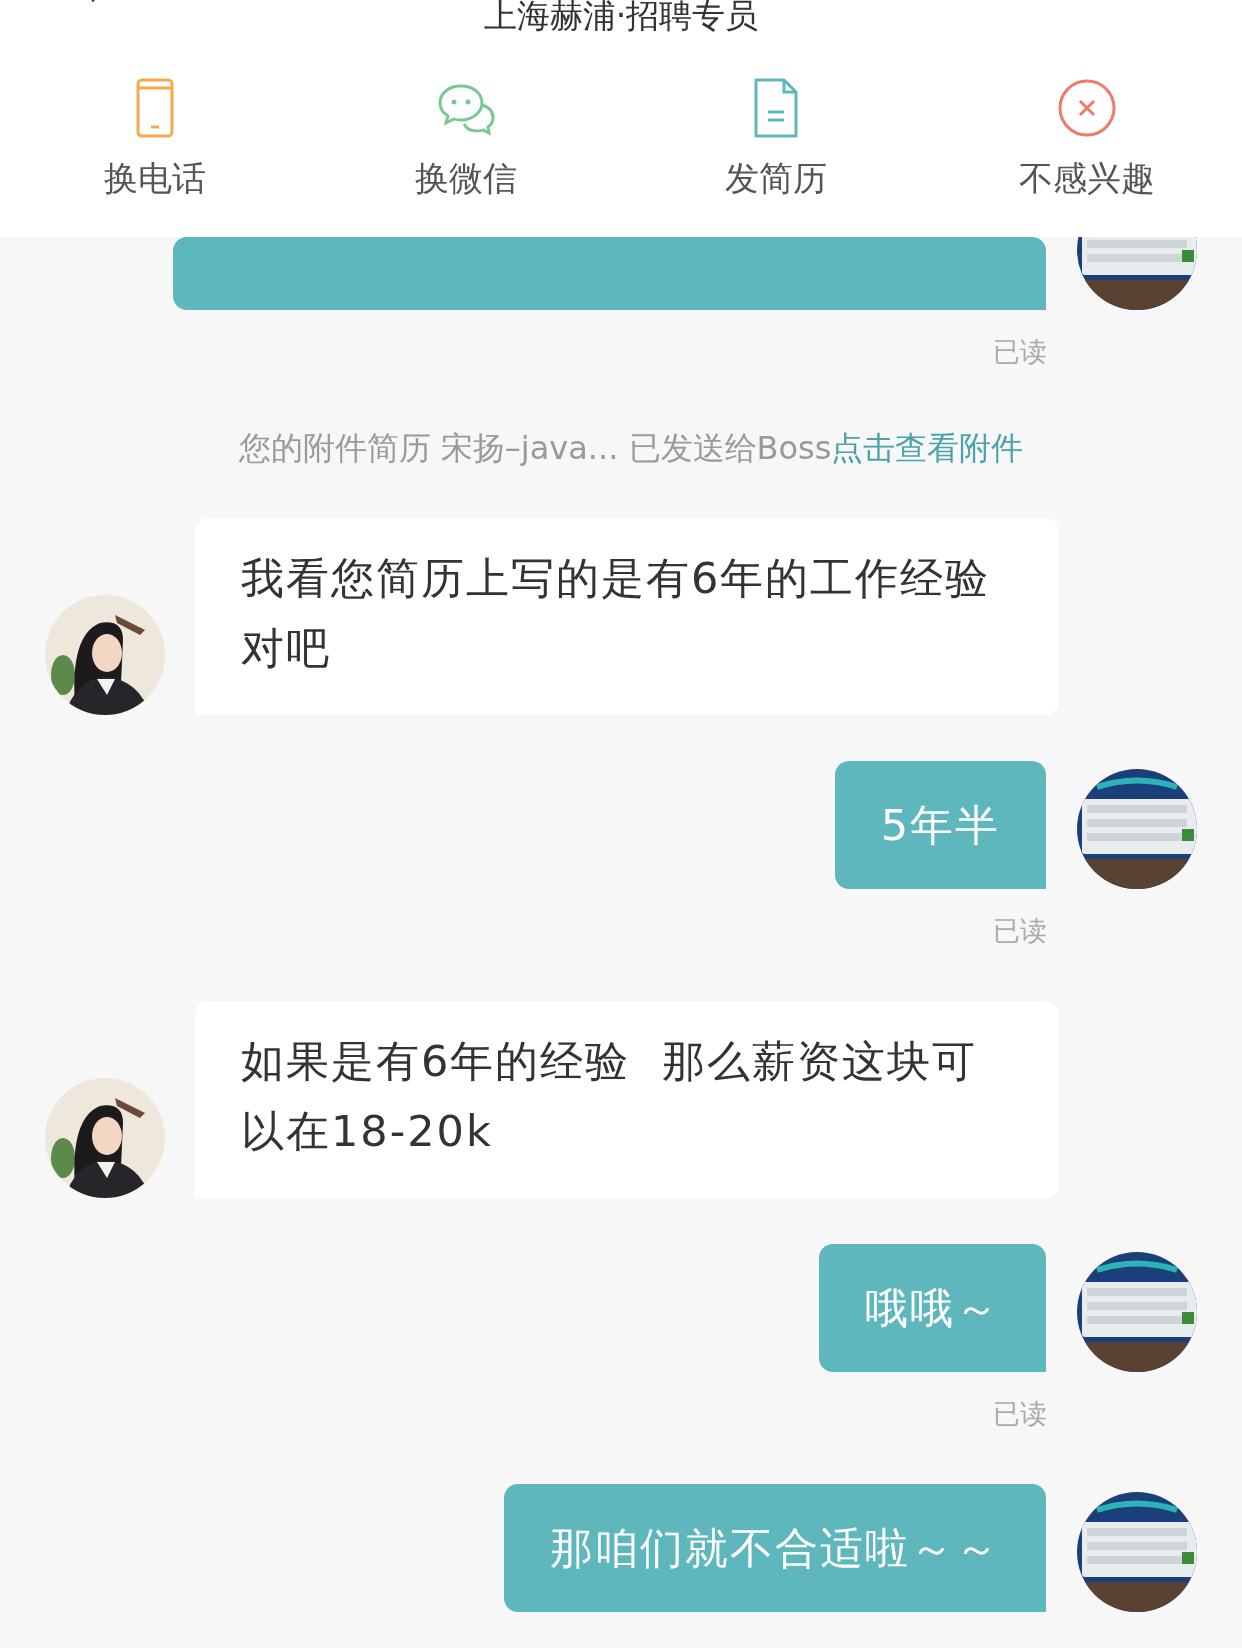 The width and height of the screenshot is (1242, 1648). Describe the element at coordinates (627, 1099) in the screenshot. I see `received-message: 如果是有6年的经验 那么薪资这块可以在18-20k` at that location.